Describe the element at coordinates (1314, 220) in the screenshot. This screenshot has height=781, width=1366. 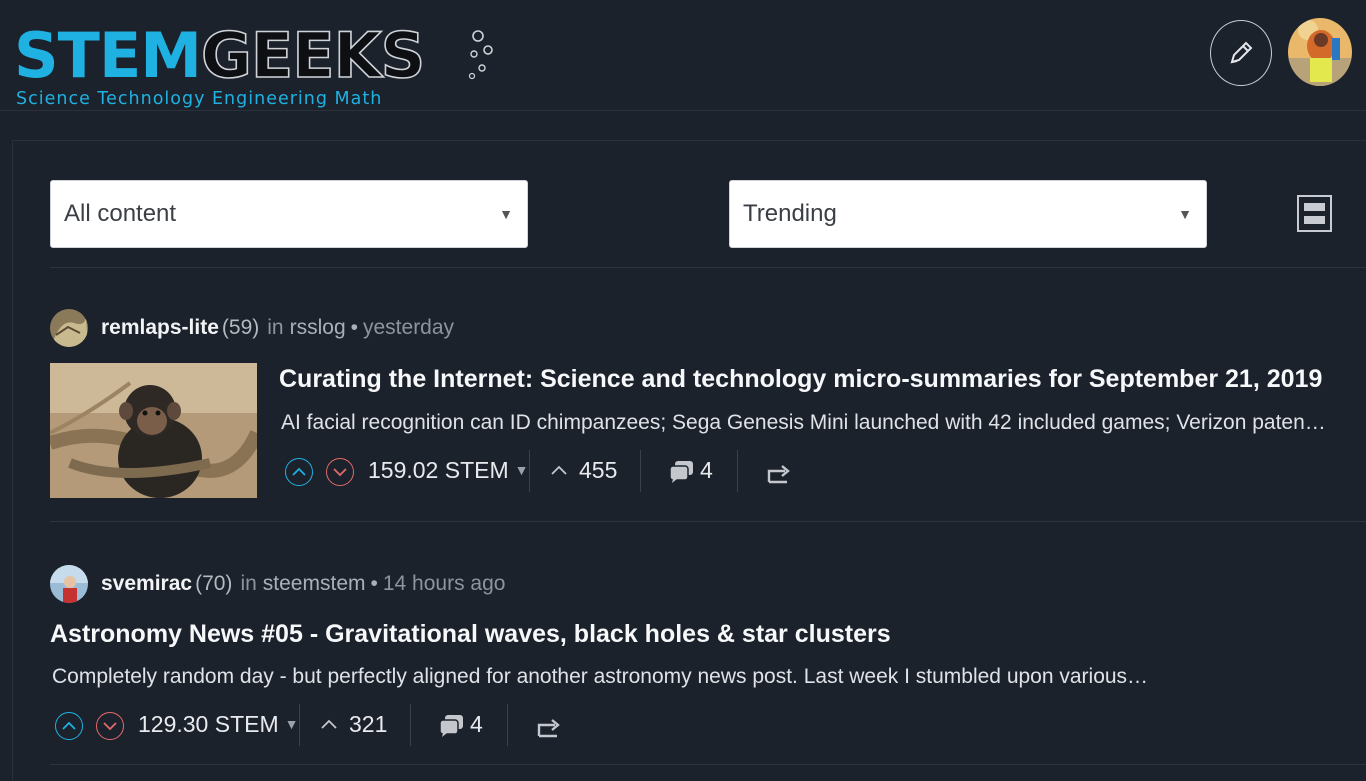
I see `layout-list-icon-bar` at that location.